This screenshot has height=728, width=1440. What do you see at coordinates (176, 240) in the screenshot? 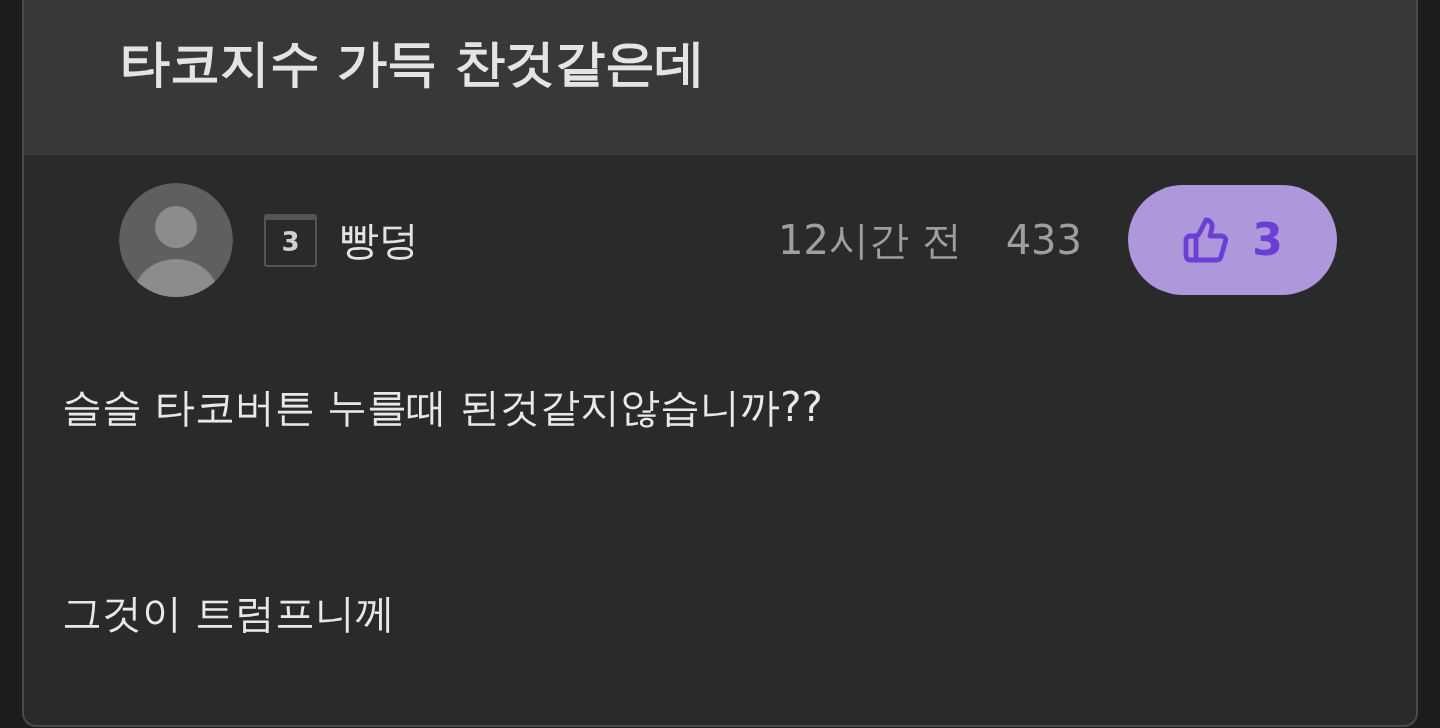
I see `avatar-icon` at bounding box center [176, 240].